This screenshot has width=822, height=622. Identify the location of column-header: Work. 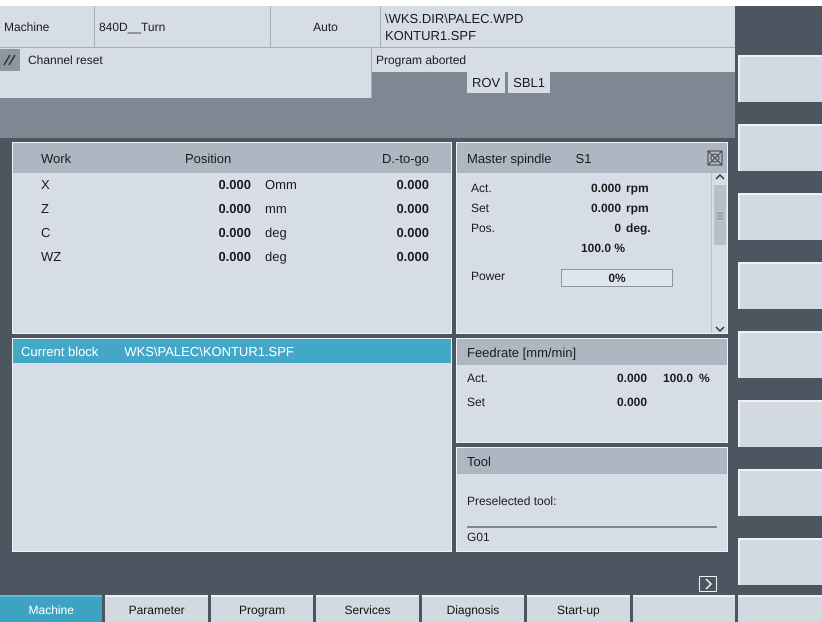
(56, 158).